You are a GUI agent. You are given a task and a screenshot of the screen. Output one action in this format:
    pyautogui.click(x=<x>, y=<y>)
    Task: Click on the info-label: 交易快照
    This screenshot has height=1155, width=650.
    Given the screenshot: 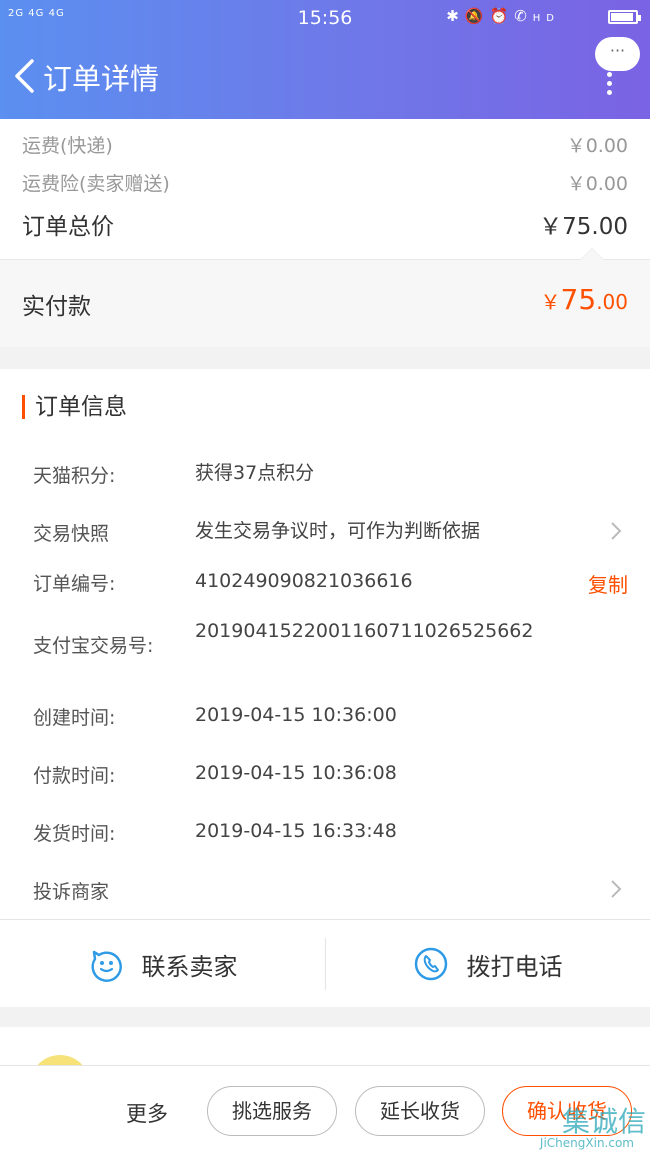 What is the action you would take?
    pyautogui.click(x=71, y=534)
    